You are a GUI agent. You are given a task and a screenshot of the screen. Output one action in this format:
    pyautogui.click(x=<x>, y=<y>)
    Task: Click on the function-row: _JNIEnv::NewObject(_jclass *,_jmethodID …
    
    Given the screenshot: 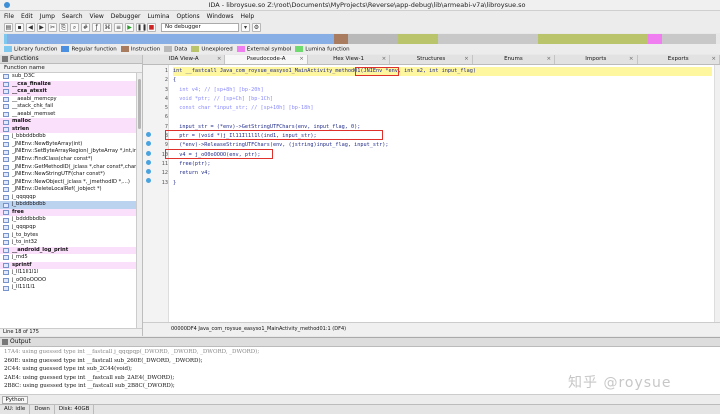 What is the action you would take?
    pyautogui.click(x=68, y=183)
    